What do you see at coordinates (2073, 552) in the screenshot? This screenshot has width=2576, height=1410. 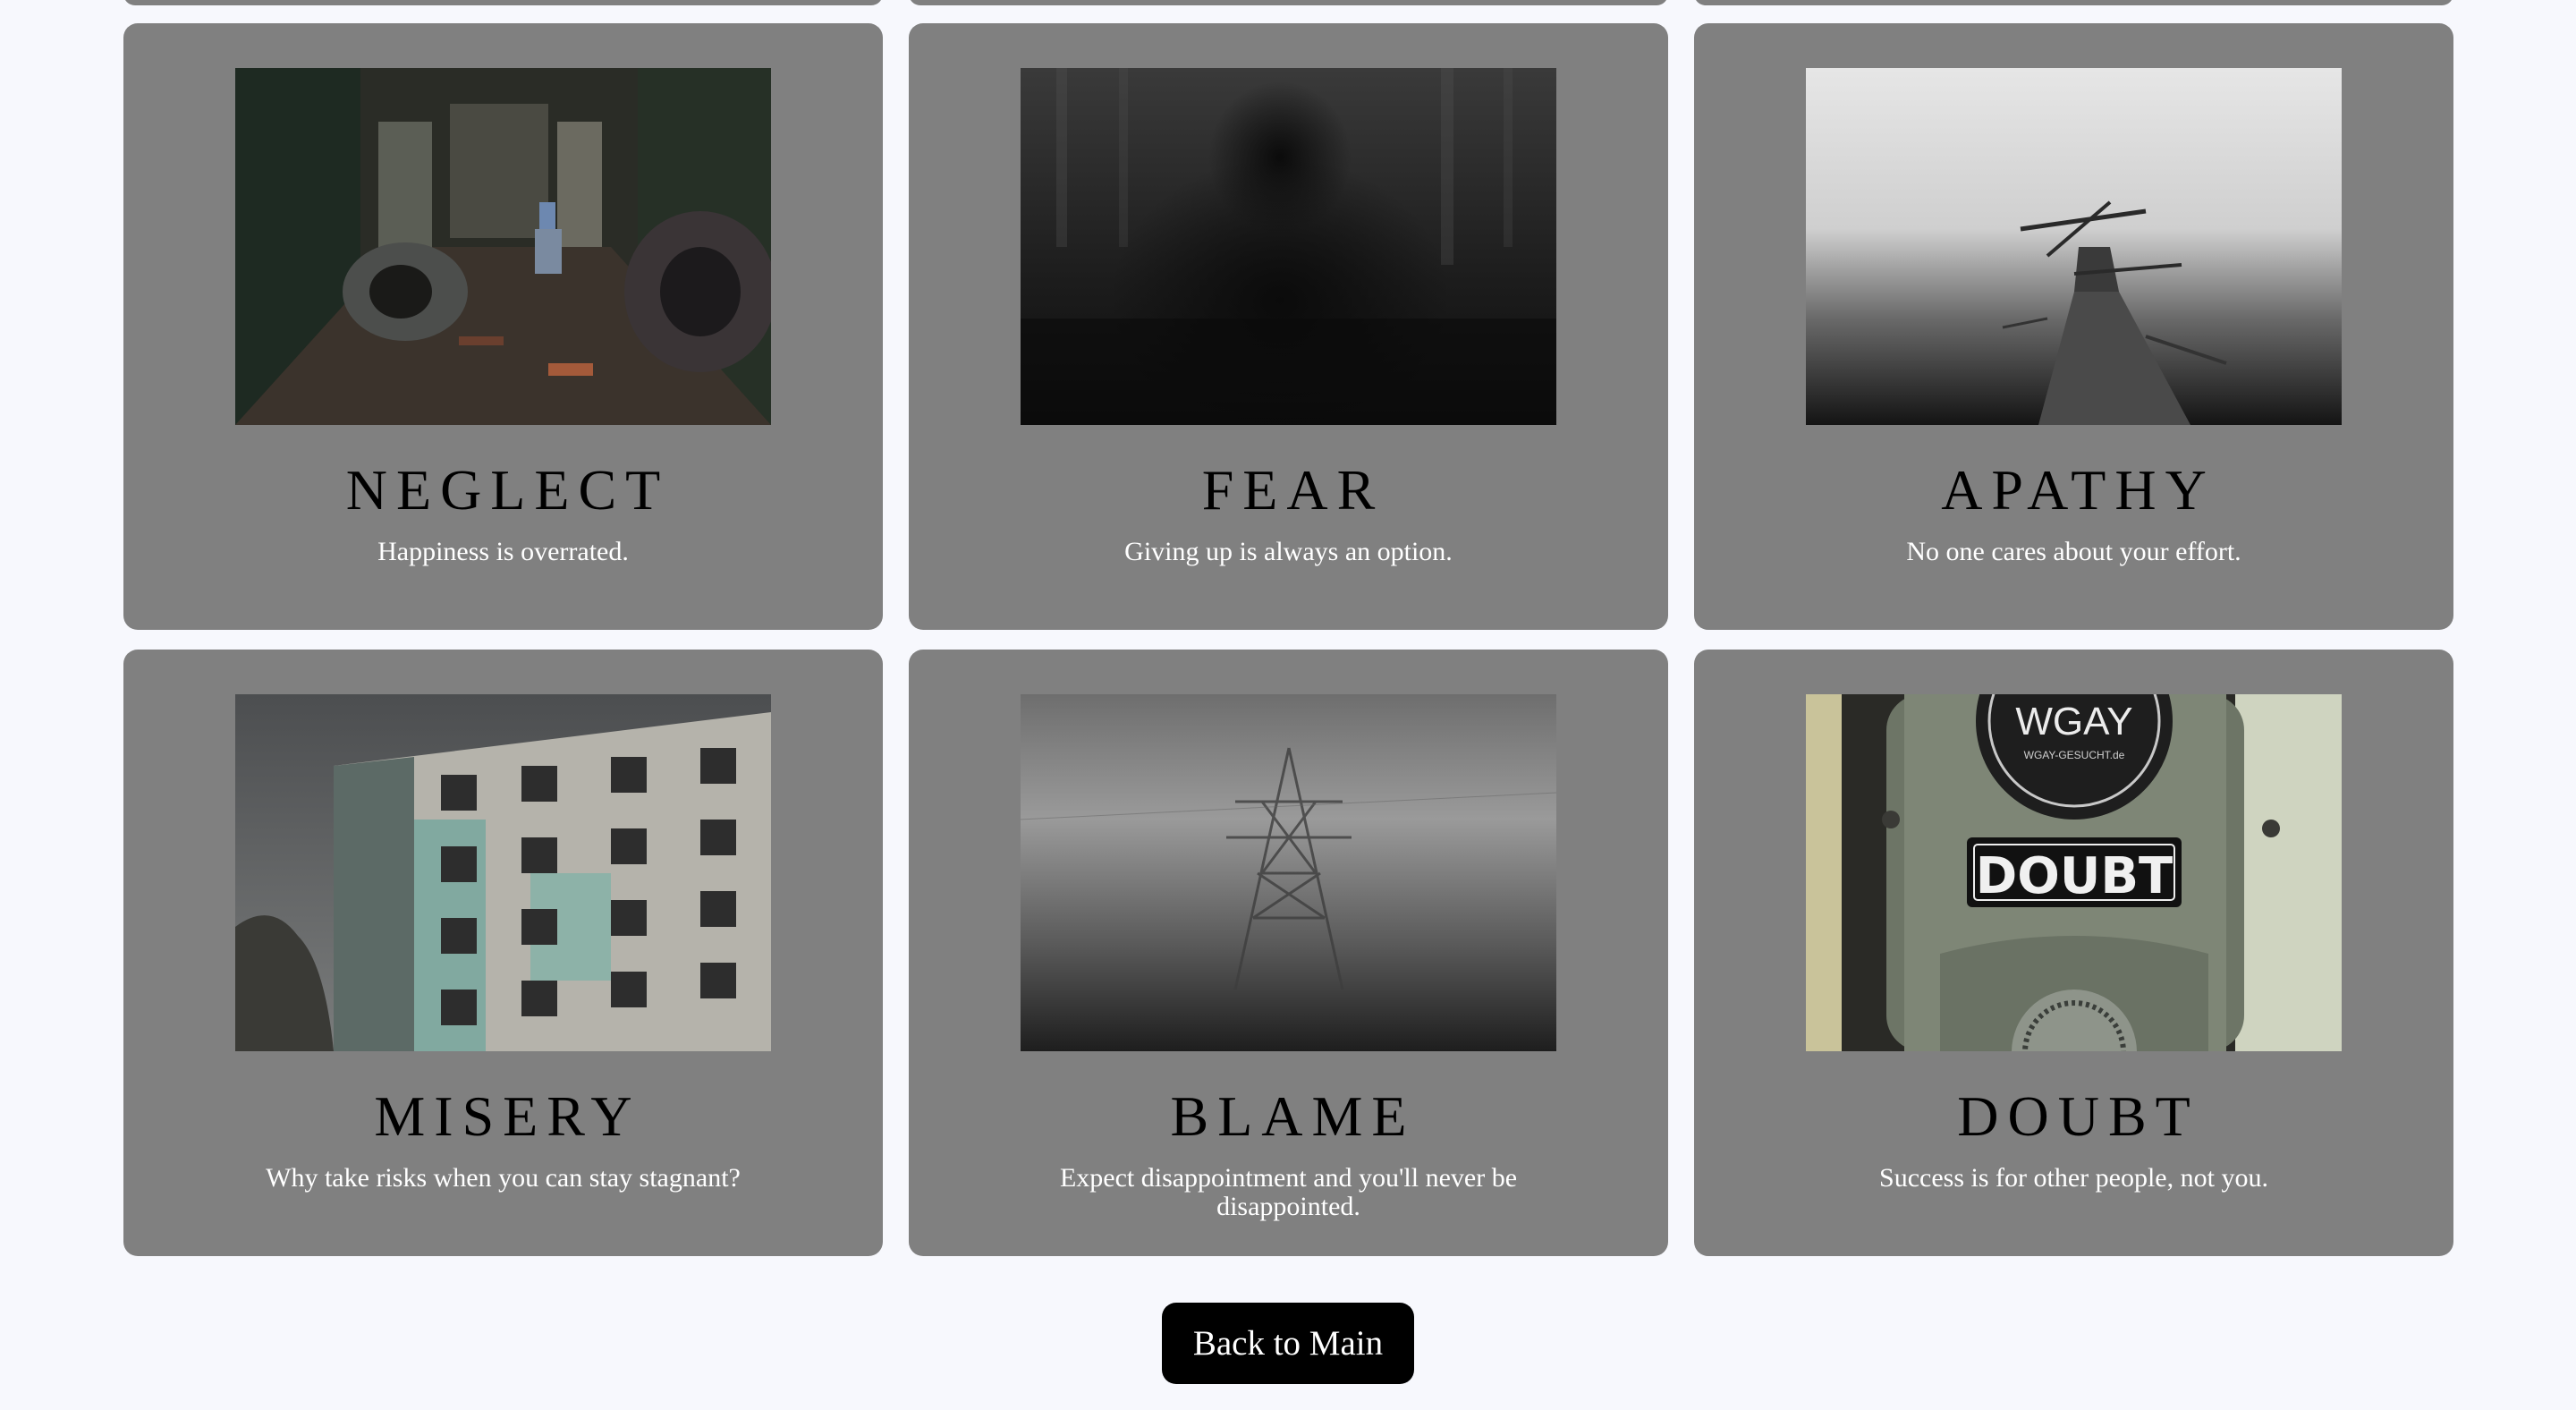 I see `card-tagline: No one cares about your effort.` at bounding box center [2073, 552].